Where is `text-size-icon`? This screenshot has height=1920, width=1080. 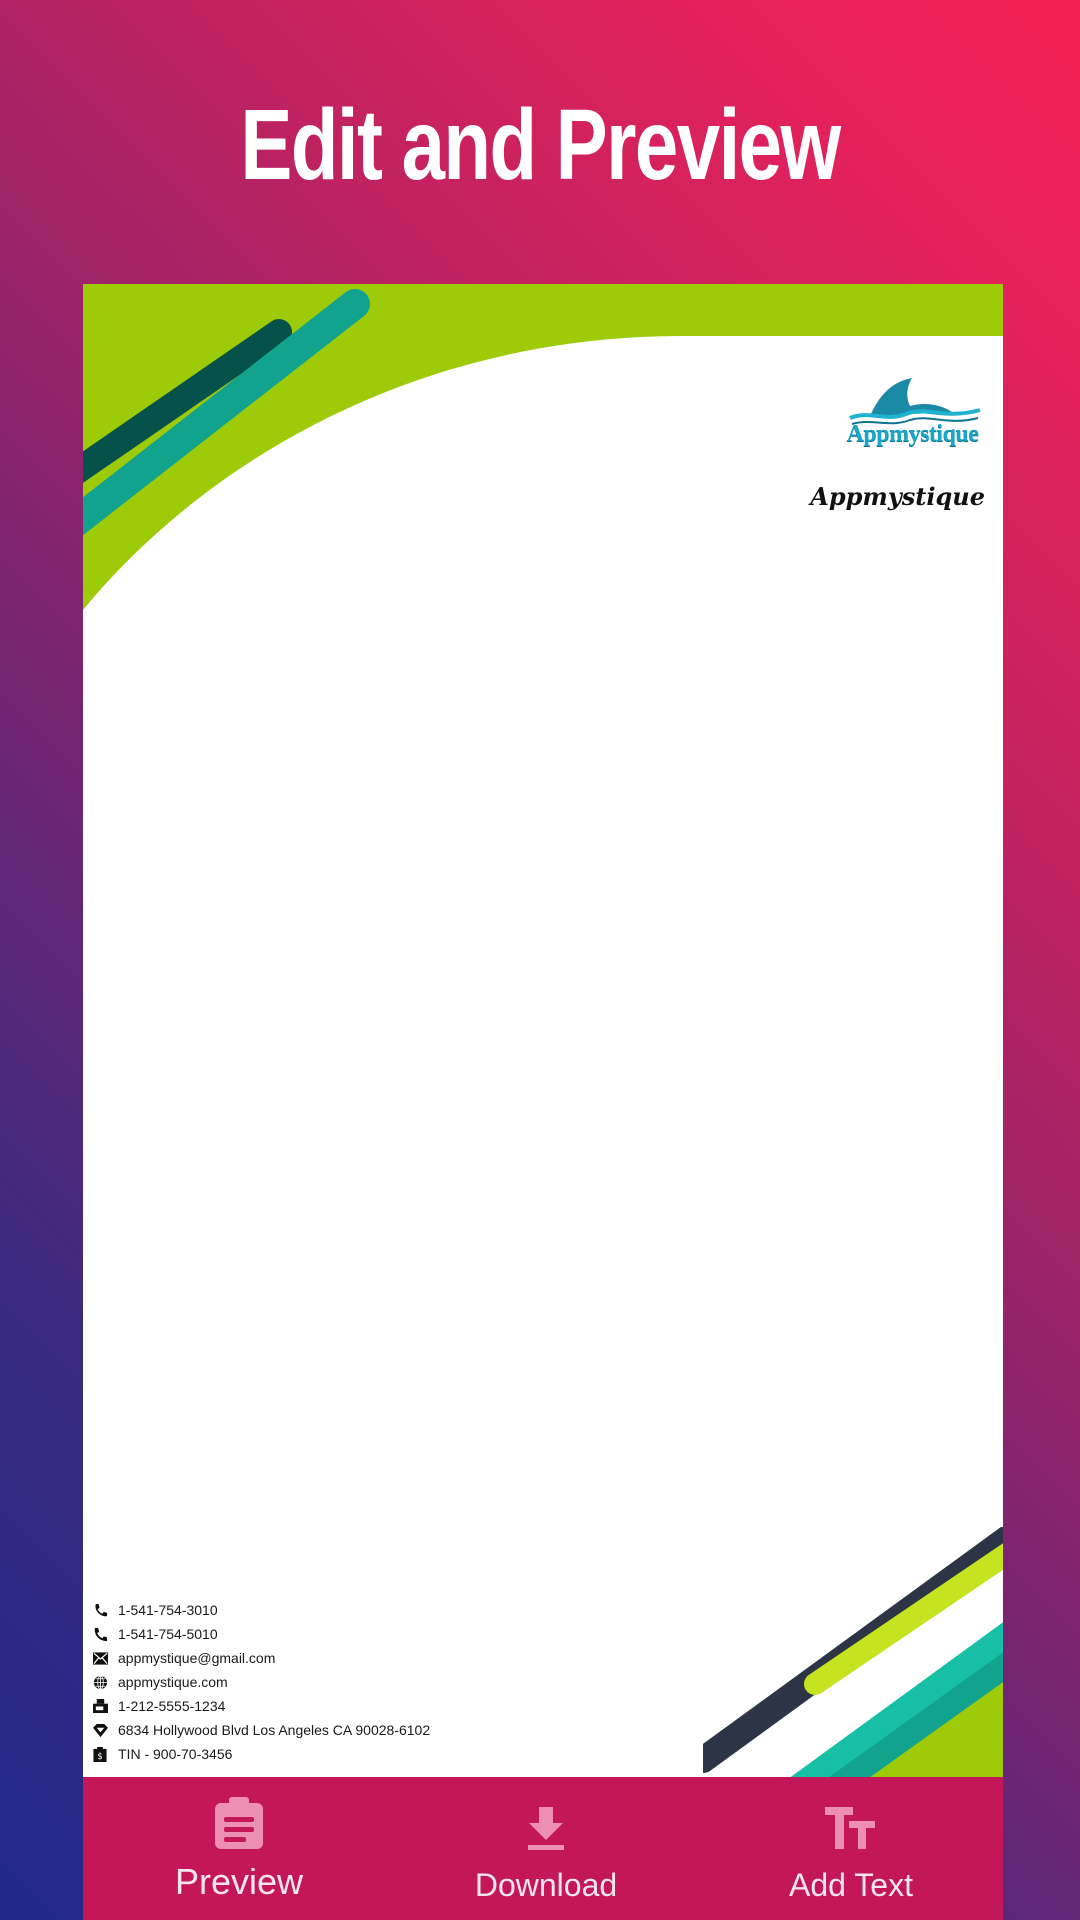
text-size-icon is located at coordinates (851, 1830).